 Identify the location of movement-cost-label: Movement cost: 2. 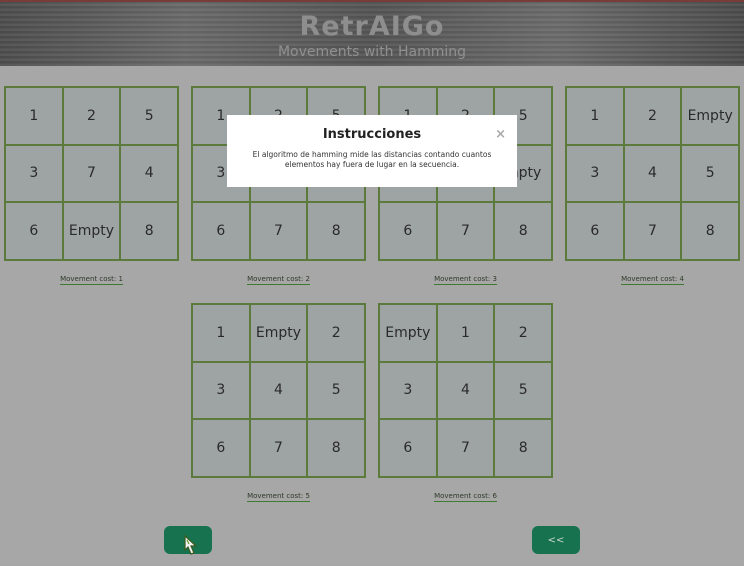
(278, 280).